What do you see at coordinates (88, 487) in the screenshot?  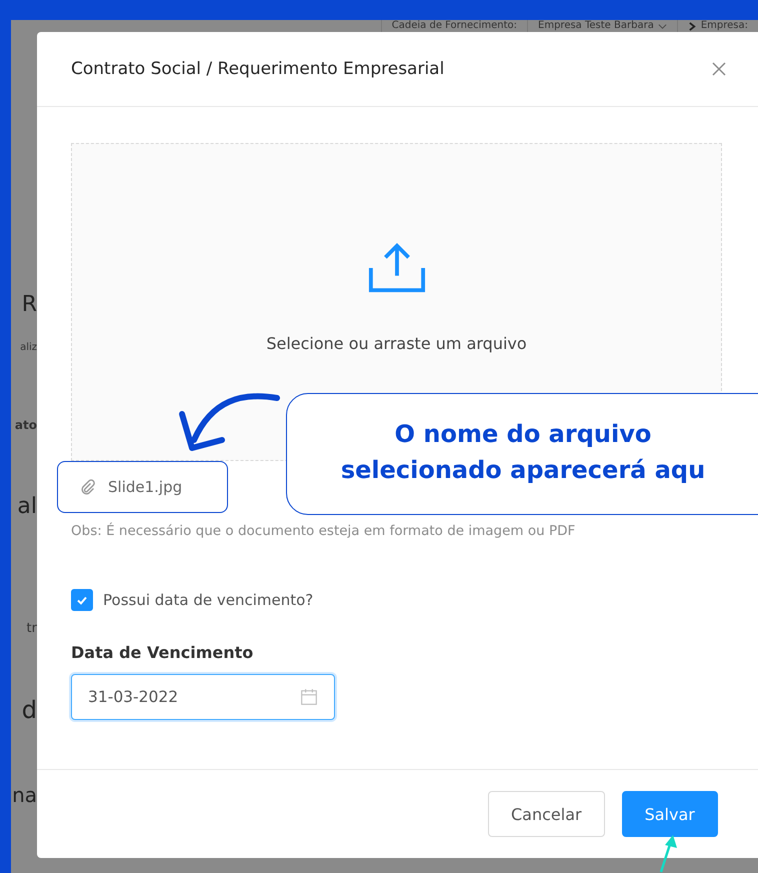 I see `paperclip-icon` at bounding box center [88, 487].